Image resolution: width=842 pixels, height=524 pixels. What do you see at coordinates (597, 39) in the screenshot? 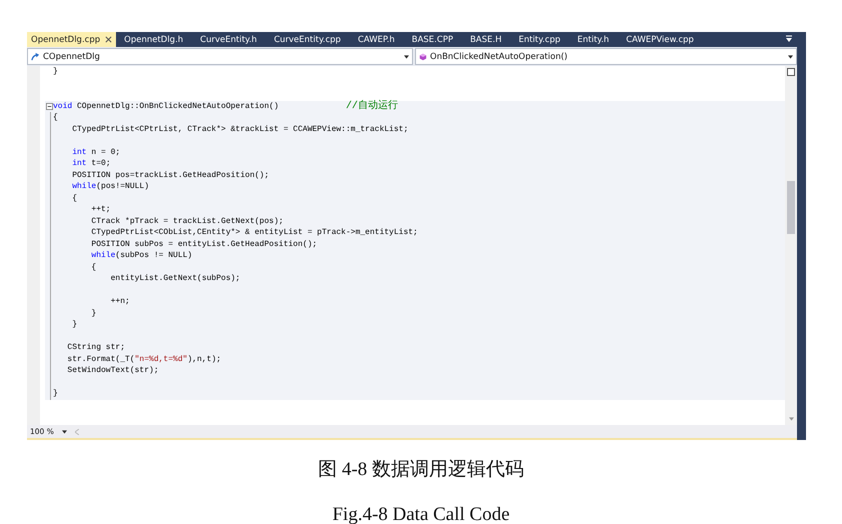
I see `file-tab: Entity.h` at bounding box center [597, 39].